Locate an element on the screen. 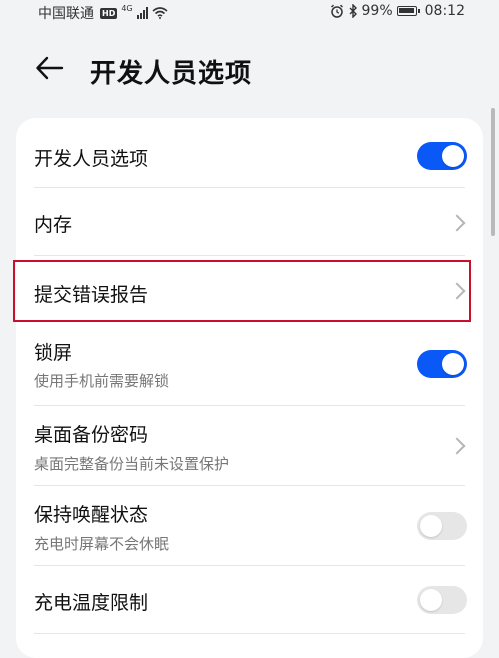 Image resolution: width=499 pixels, height=658 pixels. developer-options-toggle is located at coordinates (442, 156).